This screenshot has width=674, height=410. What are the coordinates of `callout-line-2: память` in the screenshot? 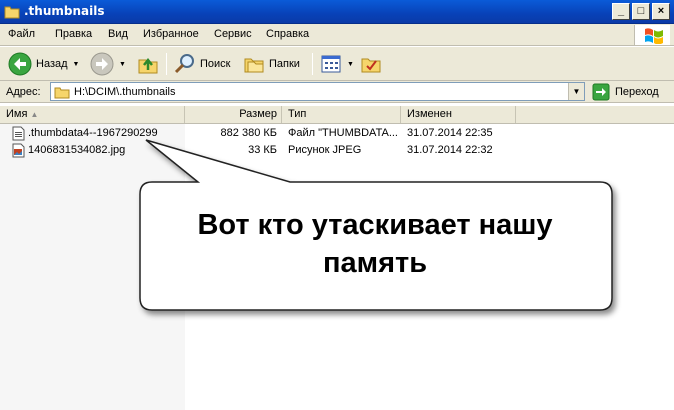 It's located at (375, 263).